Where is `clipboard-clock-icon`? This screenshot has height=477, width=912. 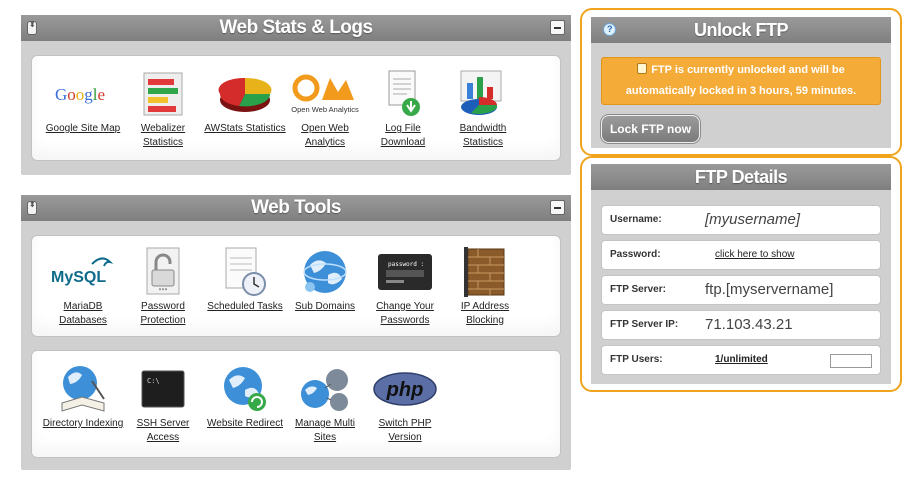 clipboard-clock-icon is located at coordinates (245, 272).